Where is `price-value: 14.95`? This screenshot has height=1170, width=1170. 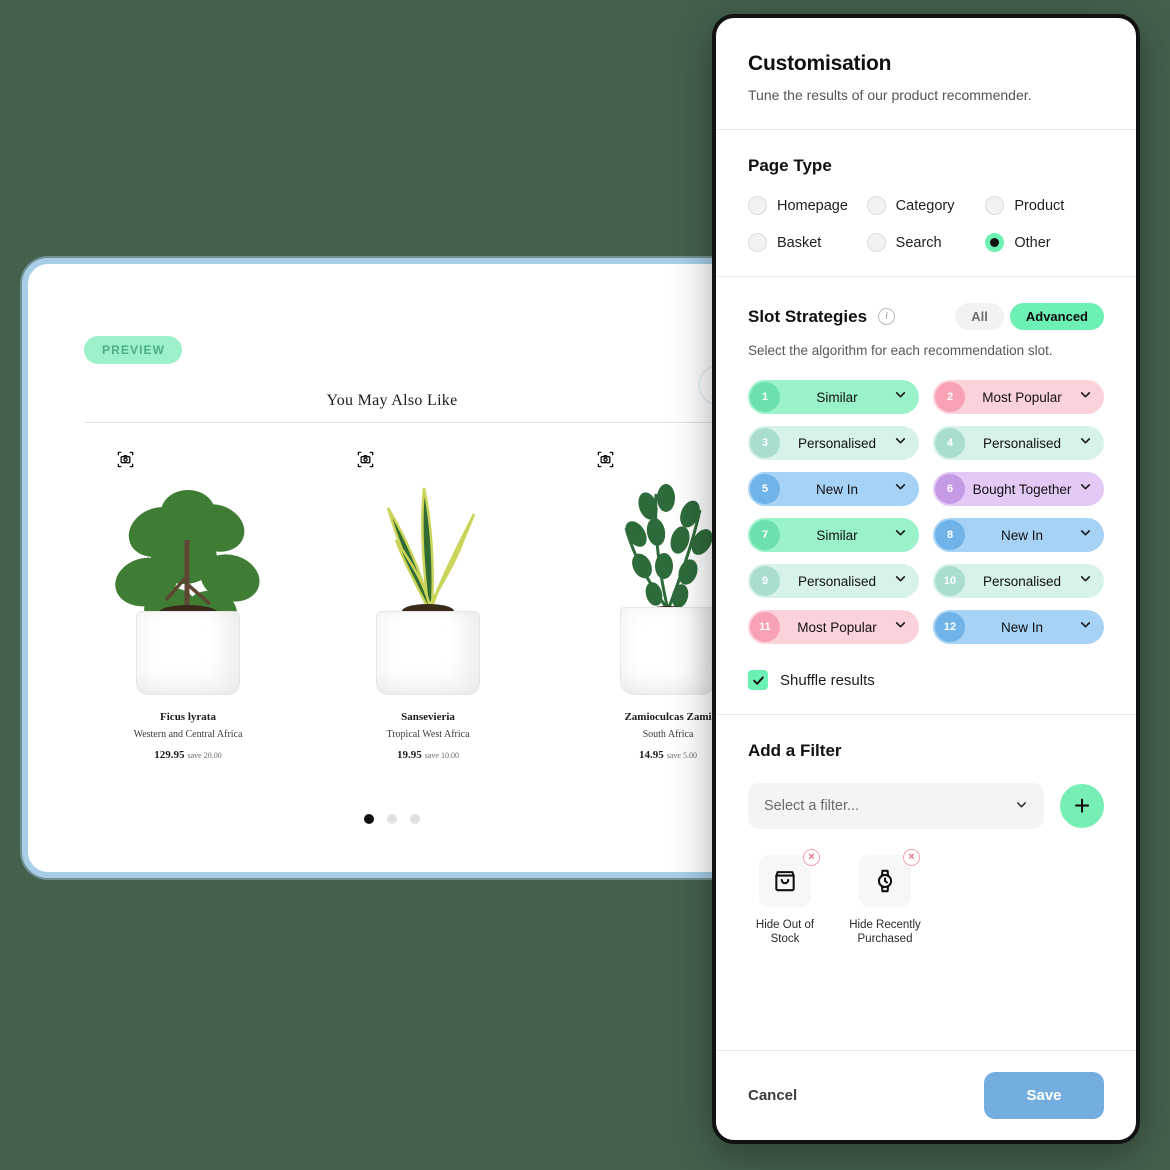
price-value: 14.95 is located at coordinates (651, 755).